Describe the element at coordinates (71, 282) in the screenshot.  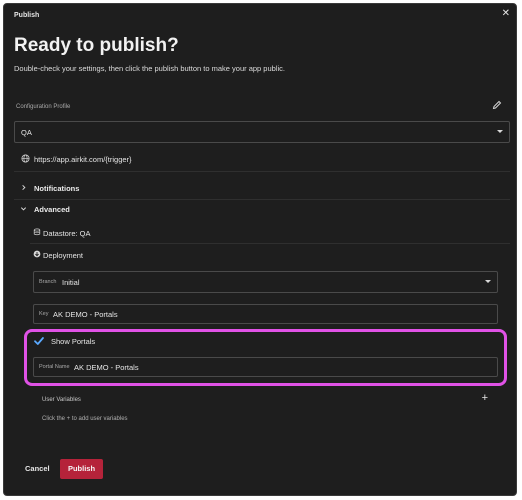
I see `branch-value: Initial` at that location.